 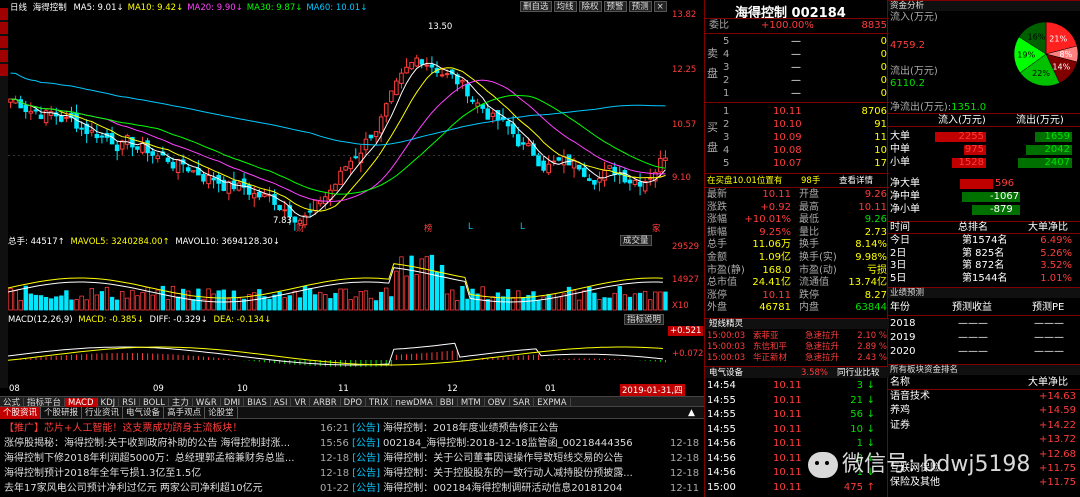 What do you see at coordinates (221, 413) in the screenshot?
I see `news-tab-5: 论股堂` at bounding box center [221, 413].